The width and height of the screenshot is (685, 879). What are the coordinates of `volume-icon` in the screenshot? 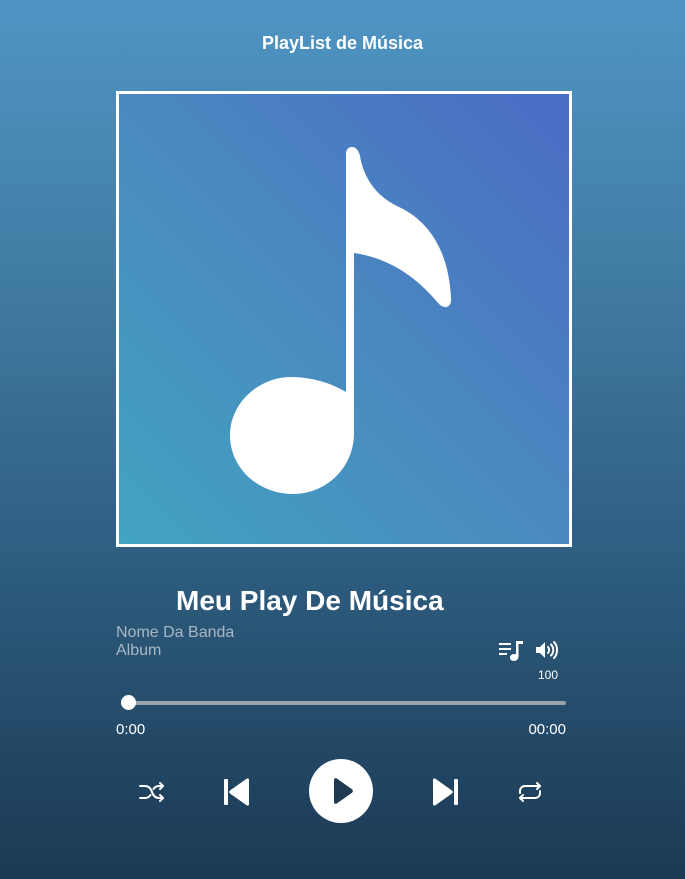 It's located at (547, 650).